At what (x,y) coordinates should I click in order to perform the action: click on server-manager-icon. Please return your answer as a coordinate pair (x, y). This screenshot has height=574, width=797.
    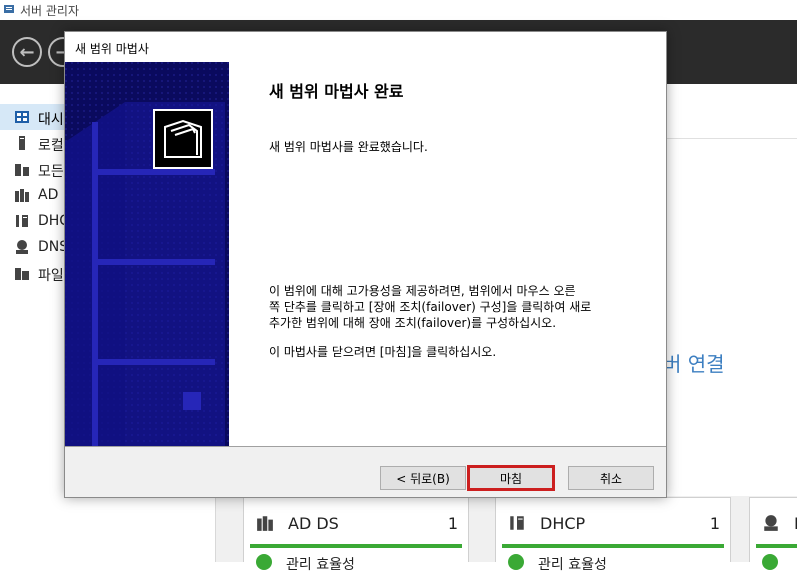
    Looking at the image, I should click on (9, 9).